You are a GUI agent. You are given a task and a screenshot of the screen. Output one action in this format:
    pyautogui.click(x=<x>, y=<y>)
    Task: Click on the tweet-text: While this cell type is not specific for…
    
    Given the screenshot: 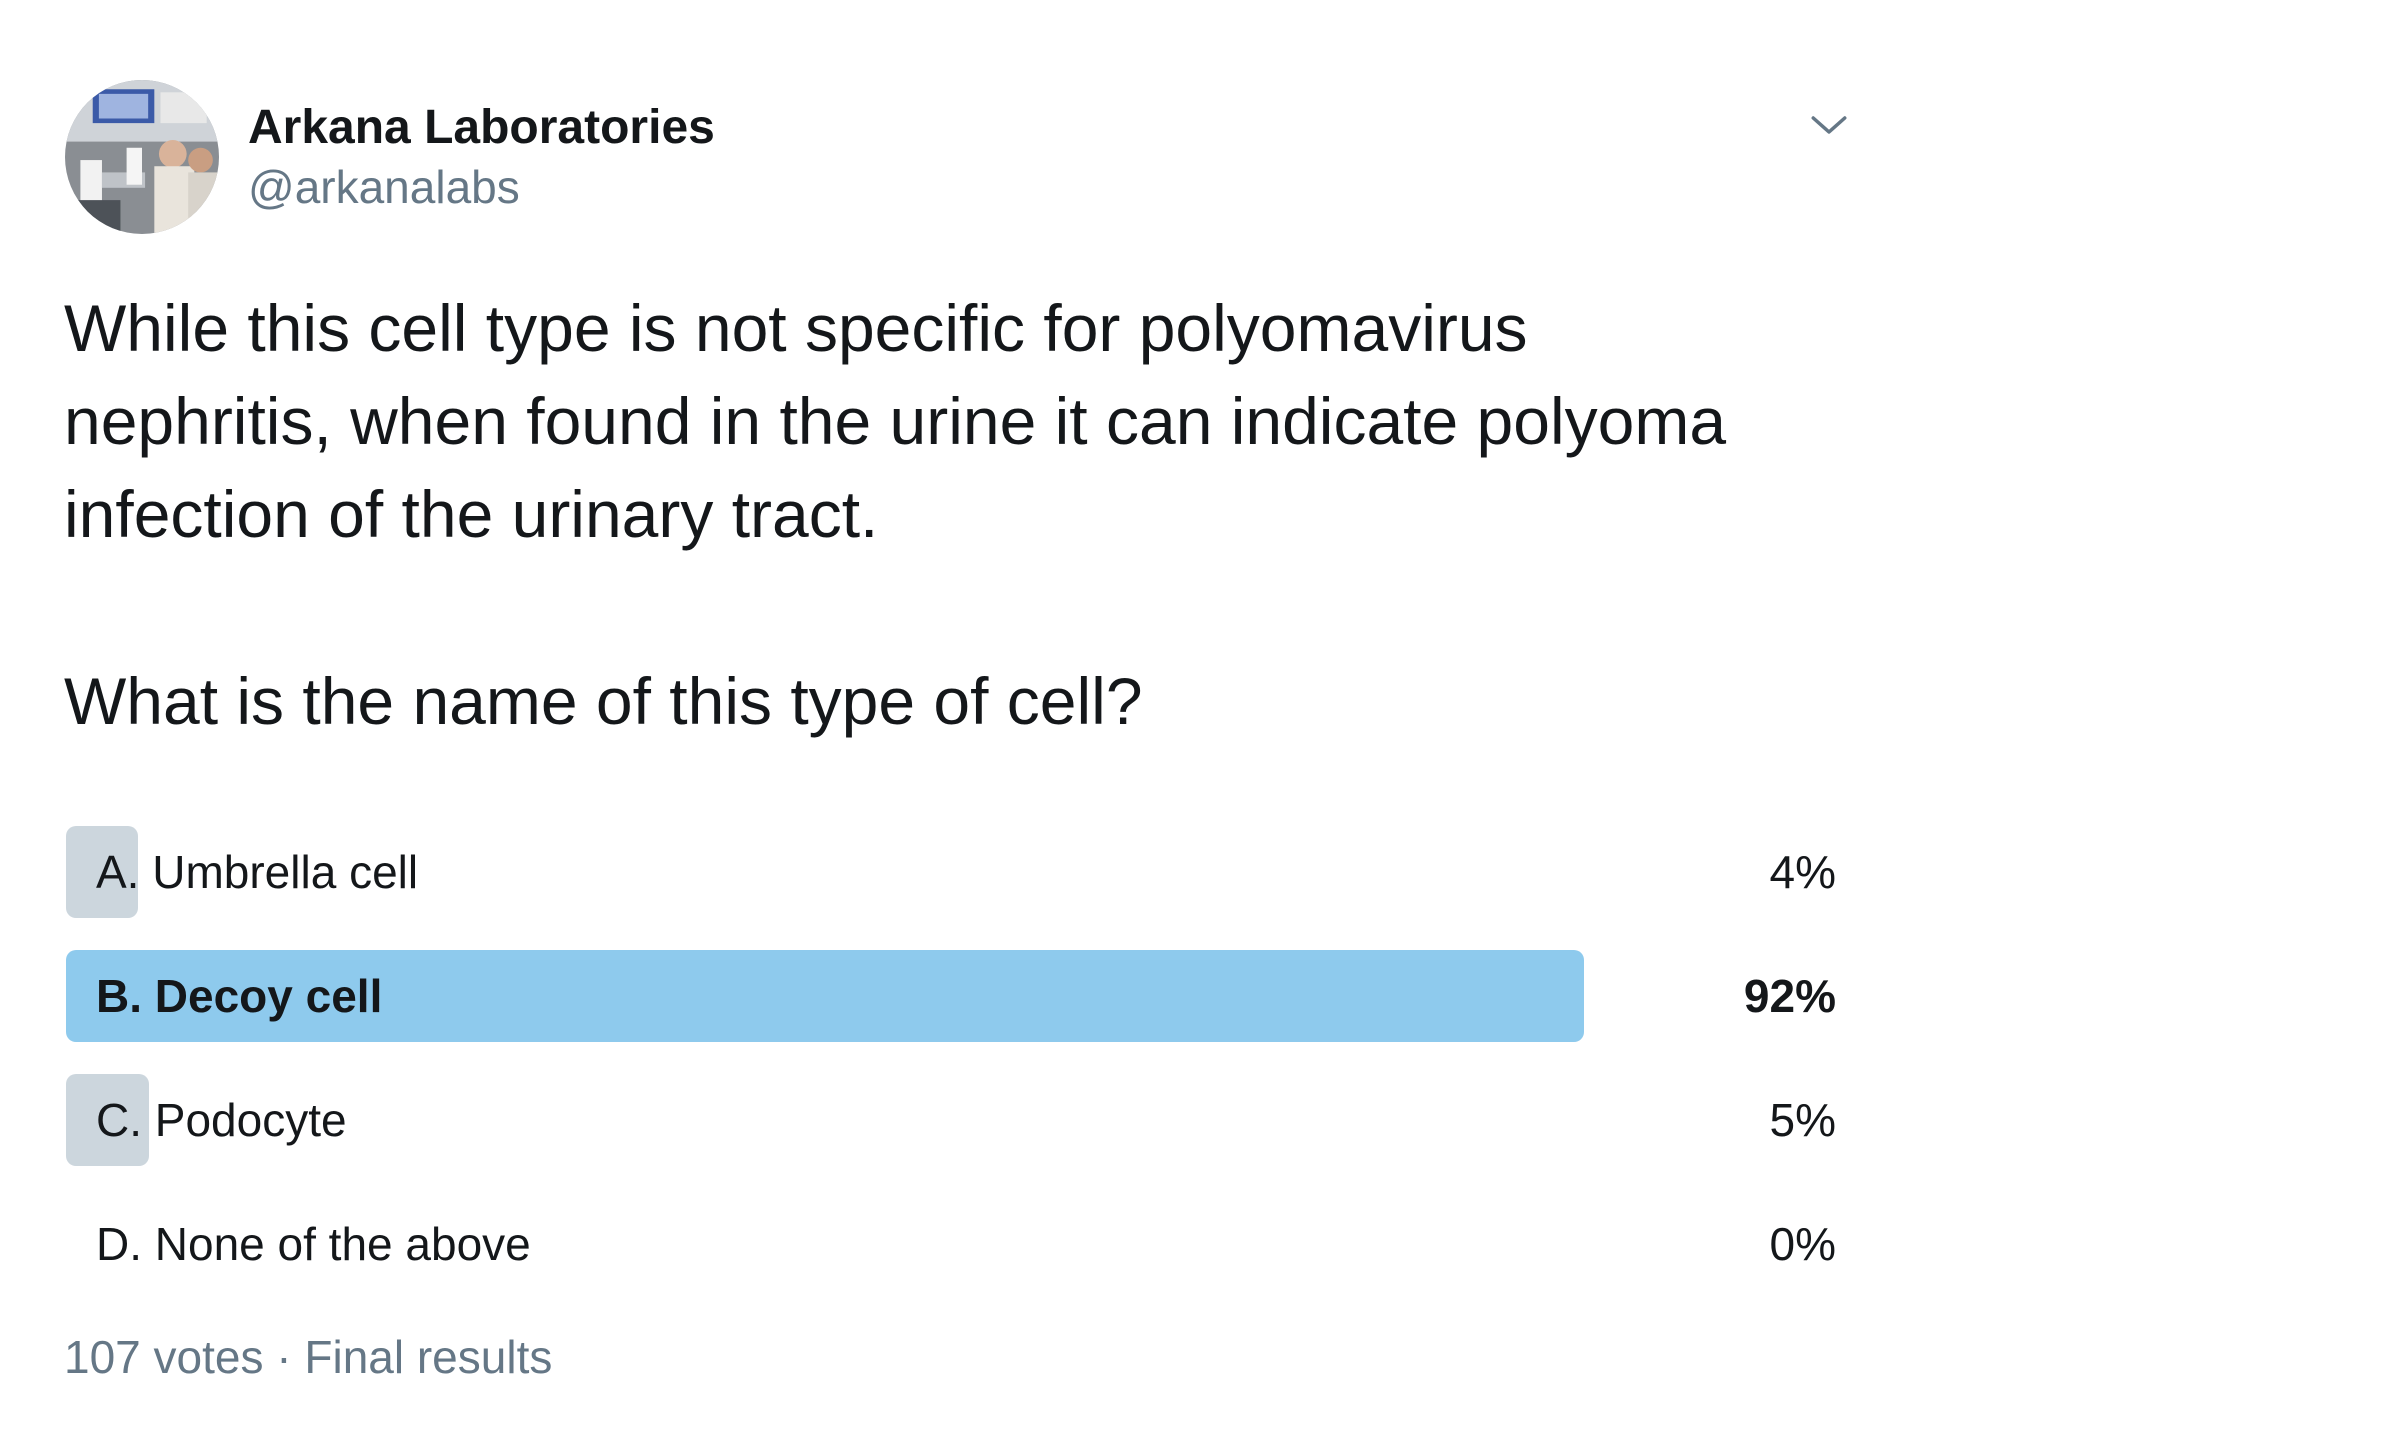 What is the action you would take?
    pyautogui.click(x=964, y=421)
    